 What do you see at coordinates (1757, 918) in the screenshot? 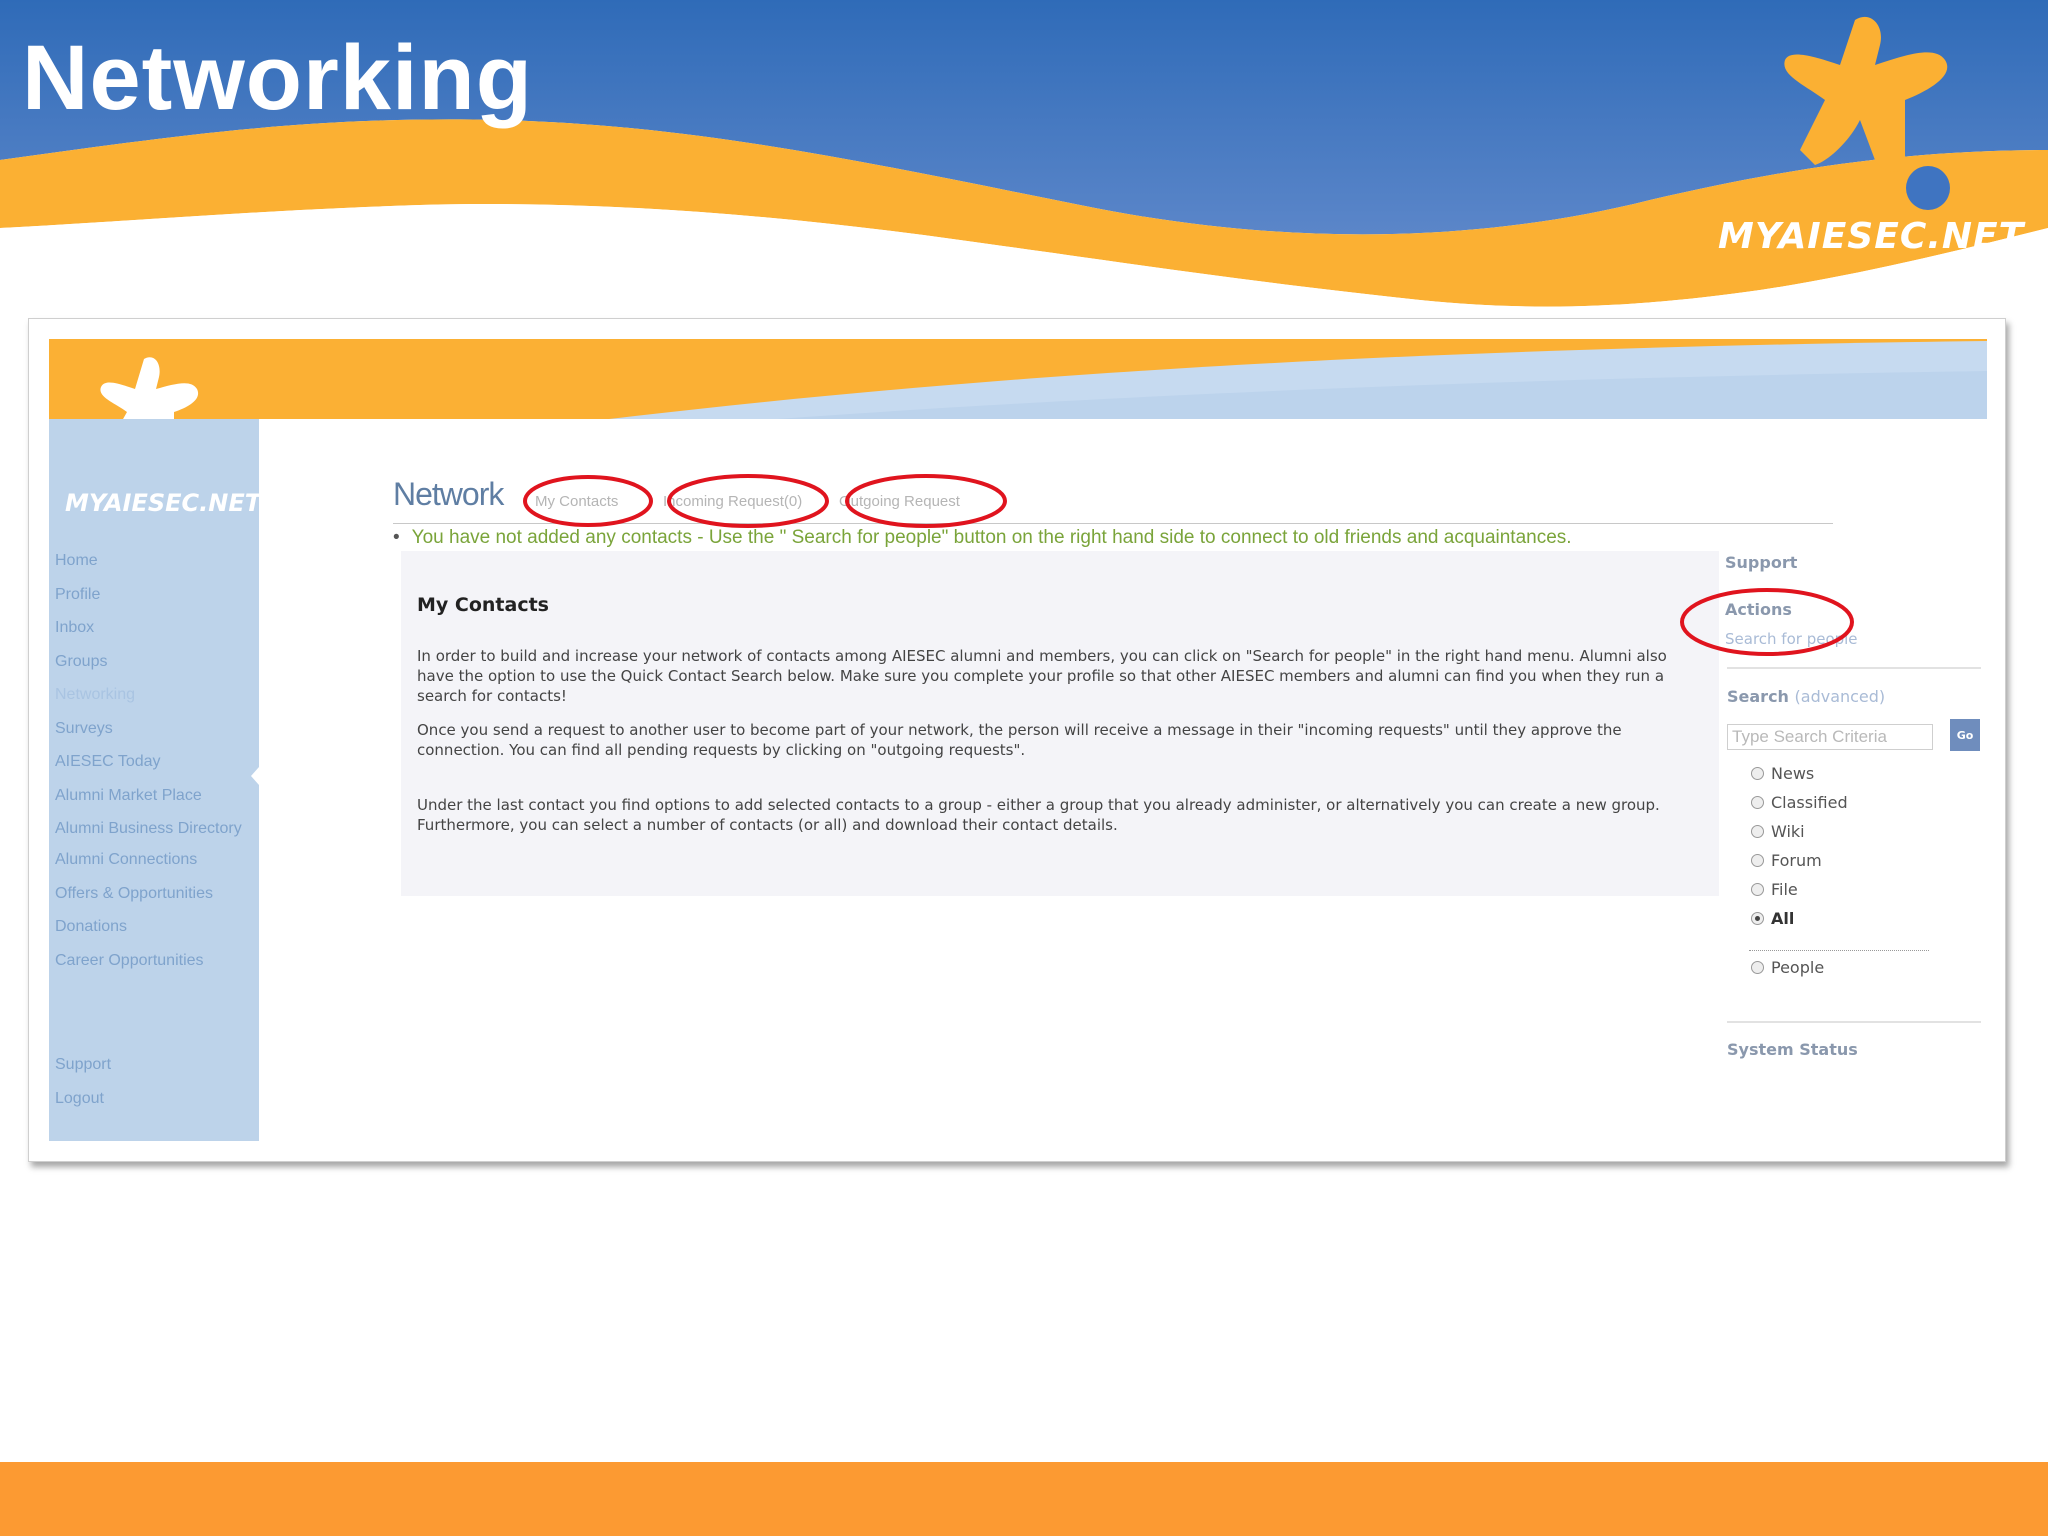
I see `radio-checked-icon` at bounding box center [1757, 918].